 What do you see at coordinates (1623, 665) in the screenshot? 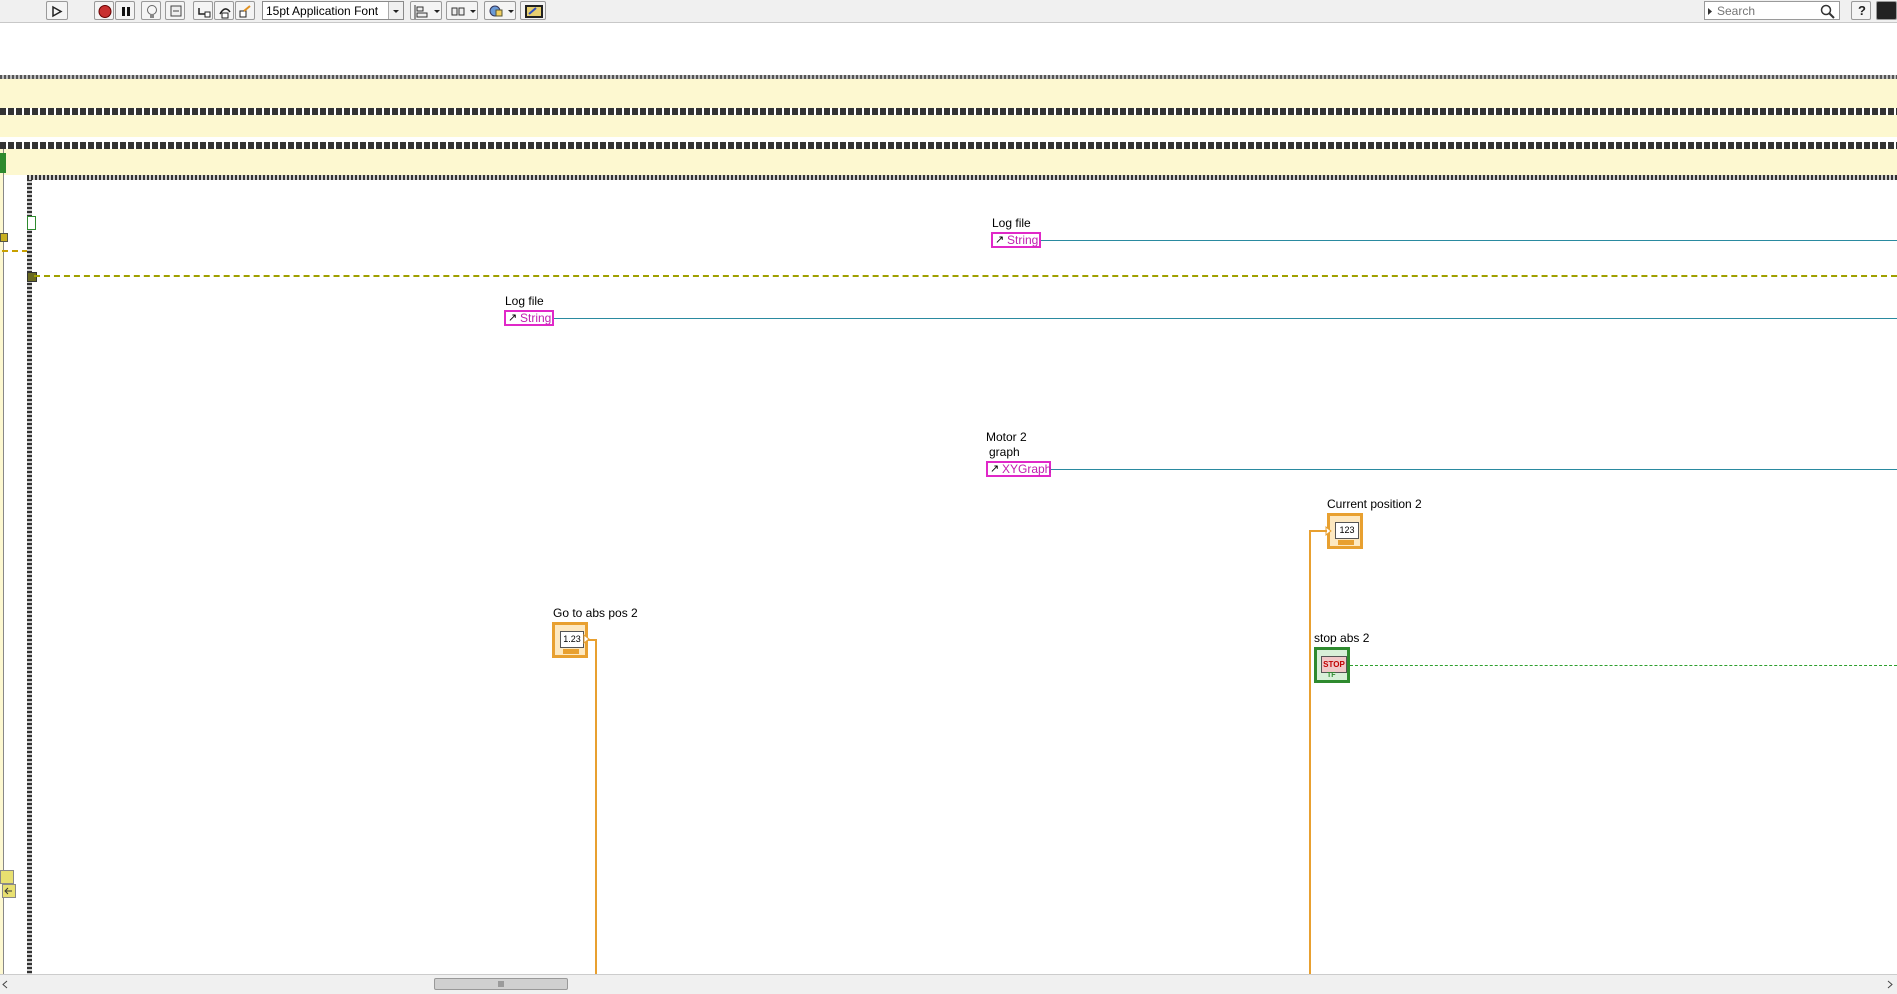
I see `boolean-wire-stop` at bounding box center [1623, 665].